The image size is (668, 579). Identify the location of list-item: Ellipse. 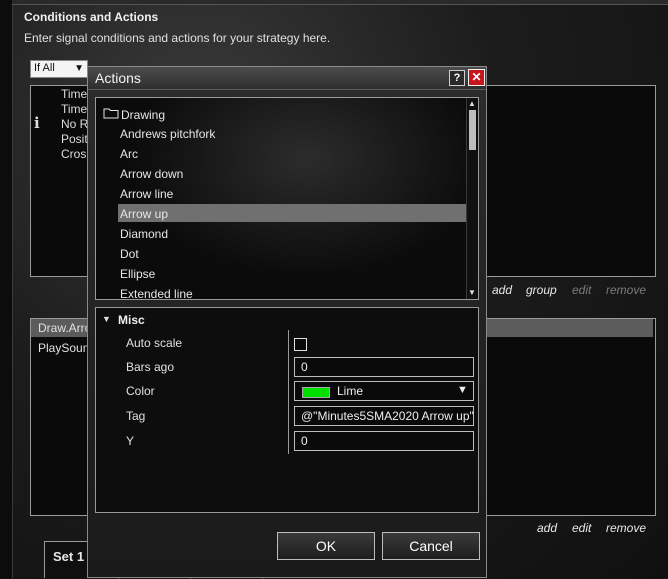
(137, 274).